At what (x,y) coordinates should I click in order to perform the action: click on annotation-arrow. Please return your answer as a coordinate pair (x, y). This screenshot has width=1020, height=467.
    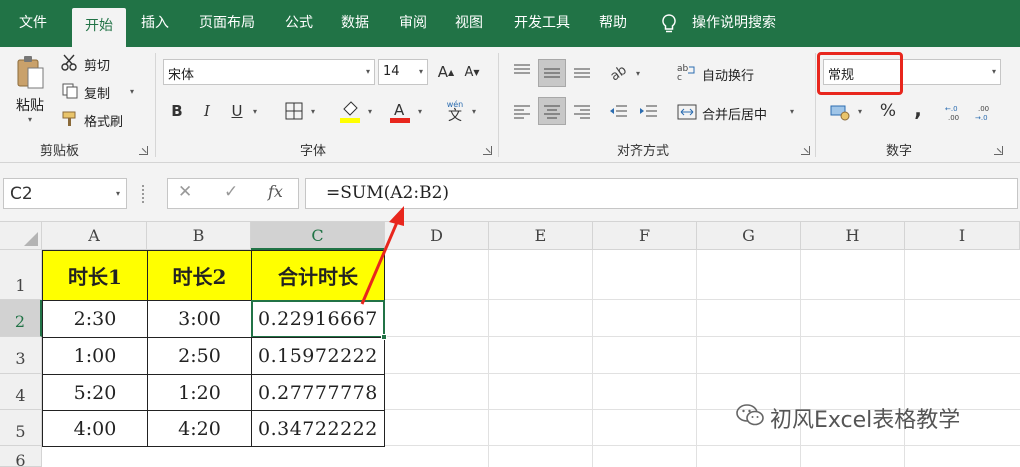
    Looking at the image, I should click on (382, 255).